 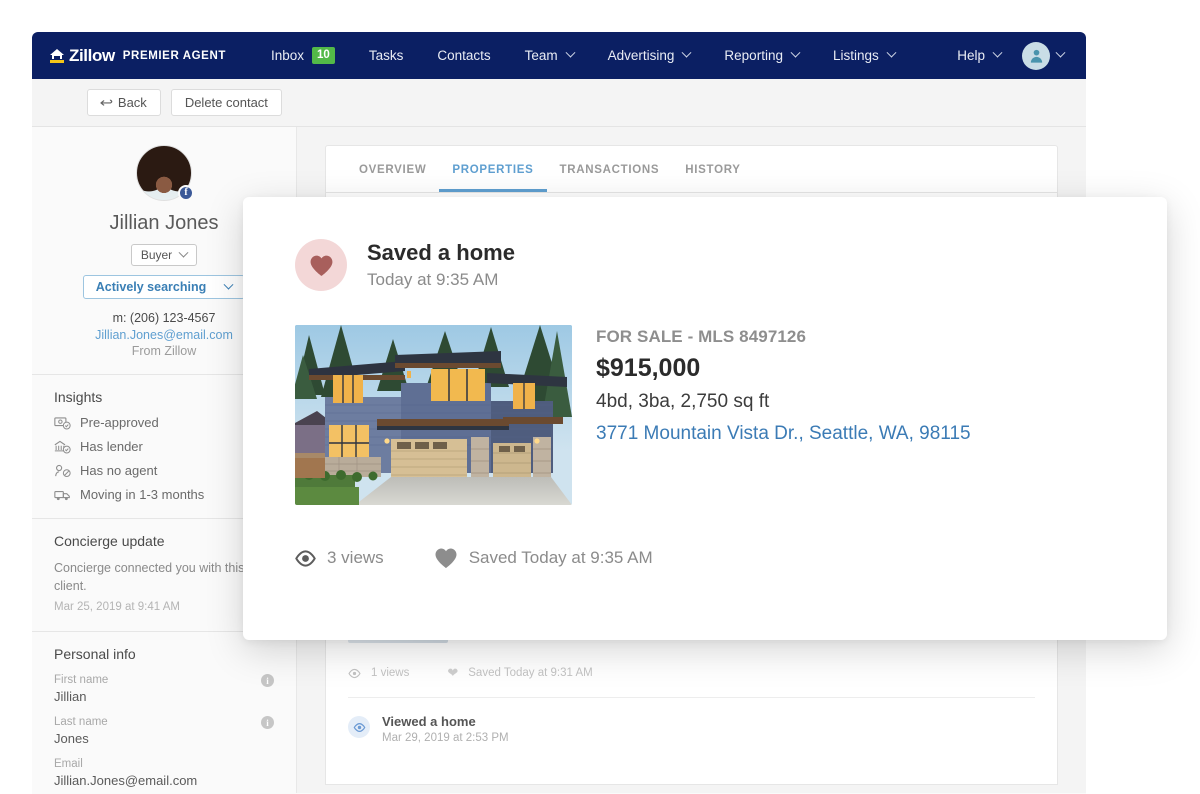 What do you see at coordinates (648, 368) in the screenshot?
I see `listing-price: $915,000` at bounding box center [648, 368].